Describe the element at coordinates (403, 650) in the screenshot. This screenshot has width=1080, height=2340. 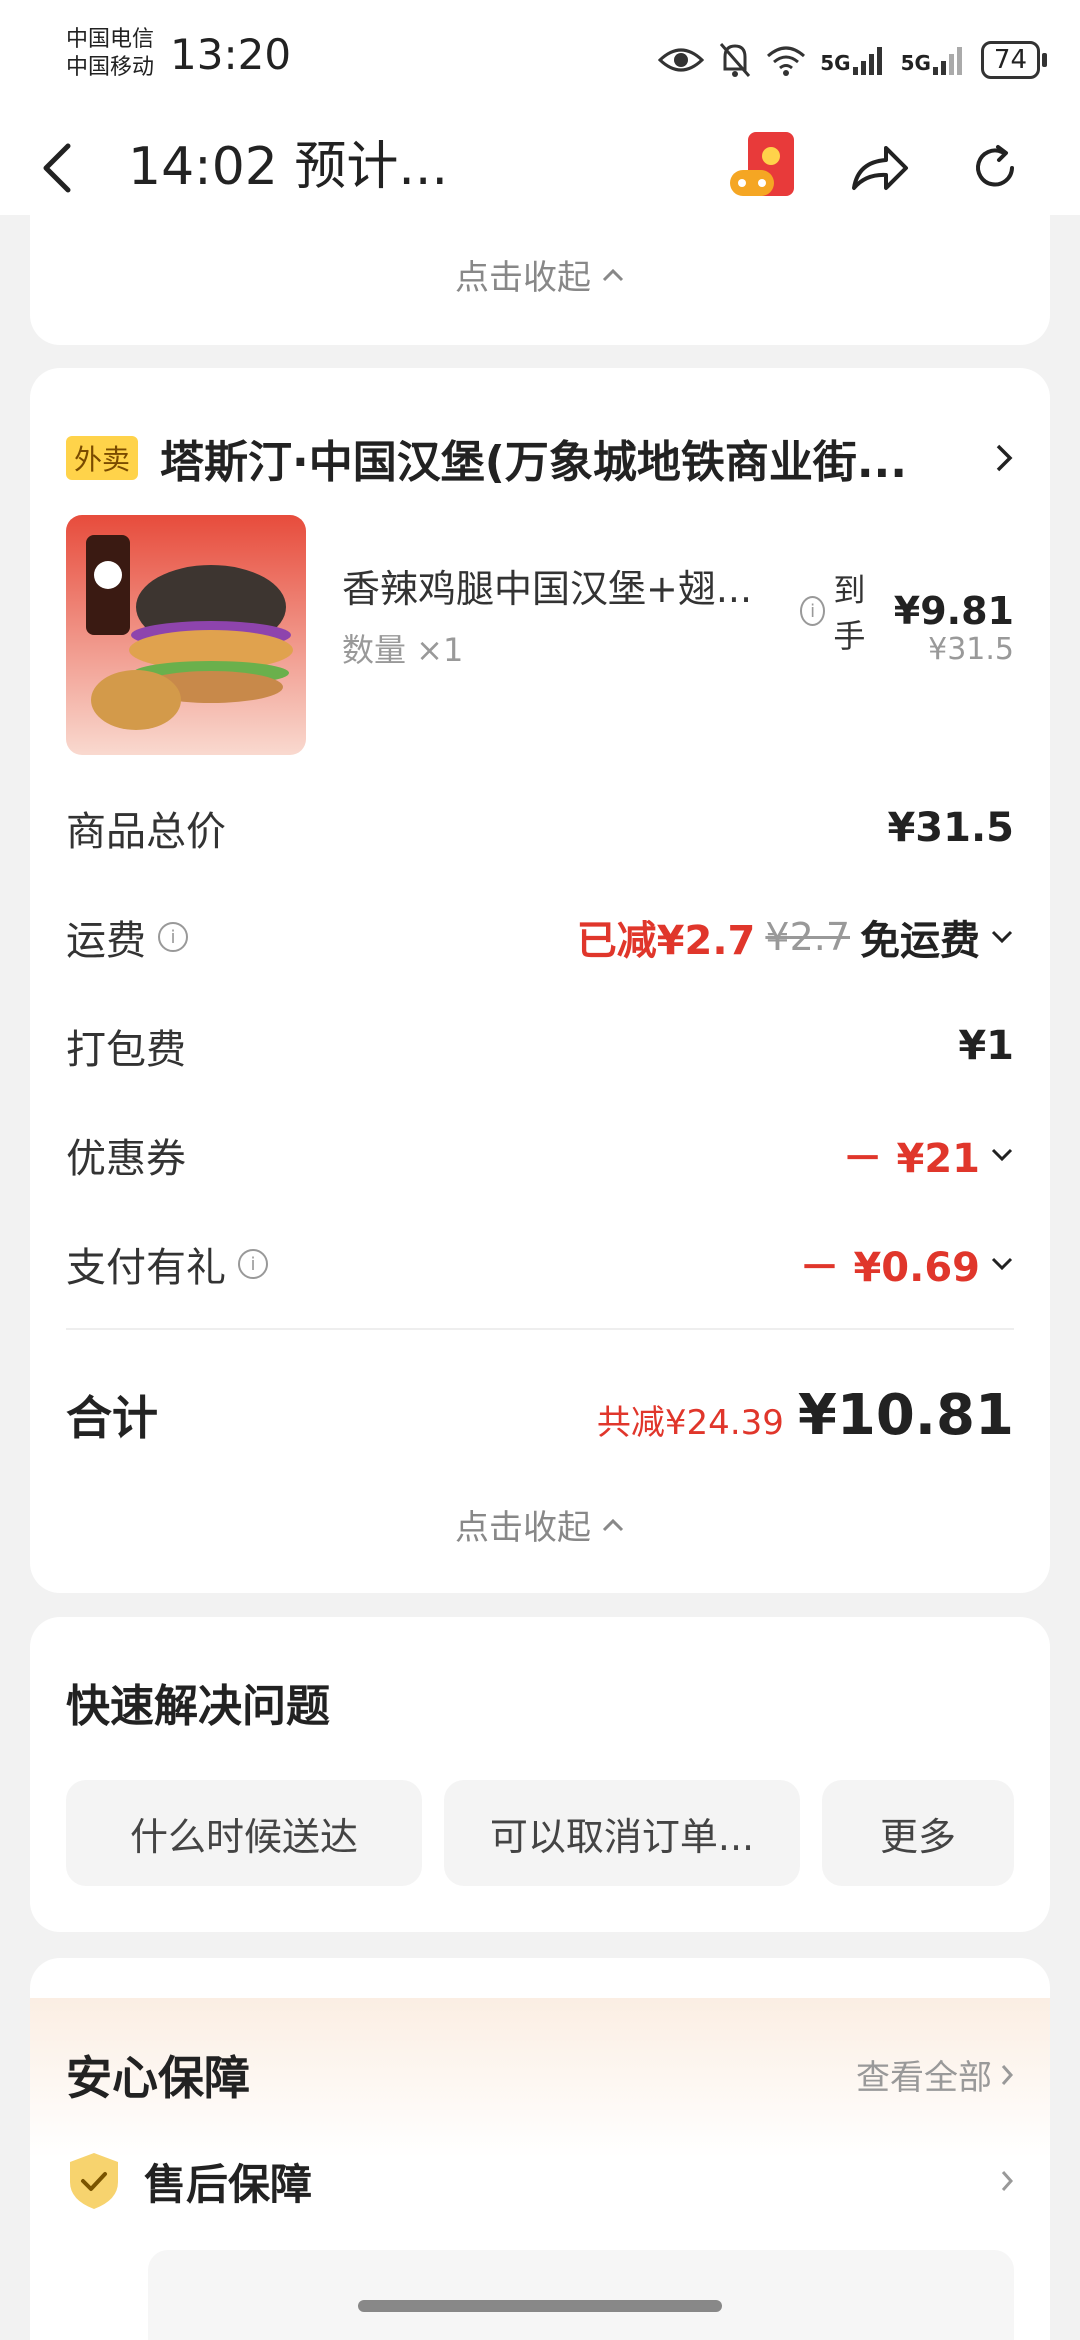
I see `product-quantity: 数量 ×1` at that location.